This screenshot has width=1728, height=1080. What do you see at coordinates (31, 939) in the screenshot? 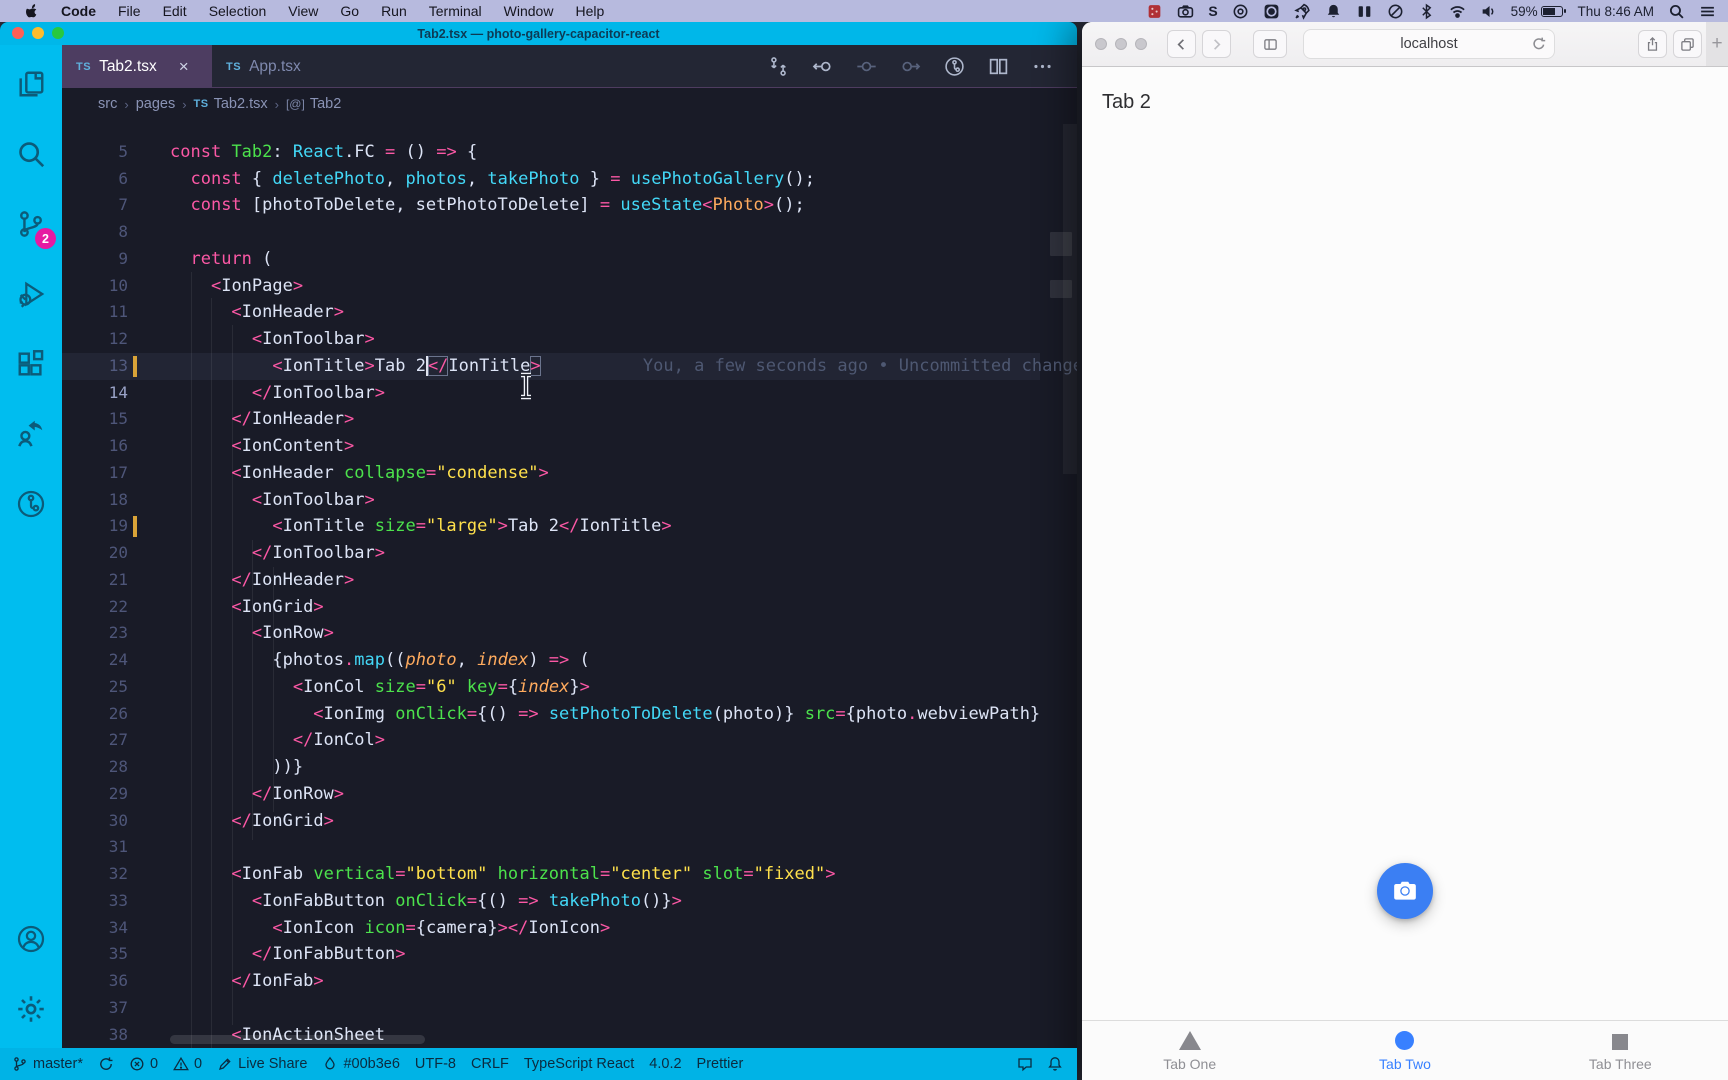
I see `account-icon` at bounding box center [31, 939].